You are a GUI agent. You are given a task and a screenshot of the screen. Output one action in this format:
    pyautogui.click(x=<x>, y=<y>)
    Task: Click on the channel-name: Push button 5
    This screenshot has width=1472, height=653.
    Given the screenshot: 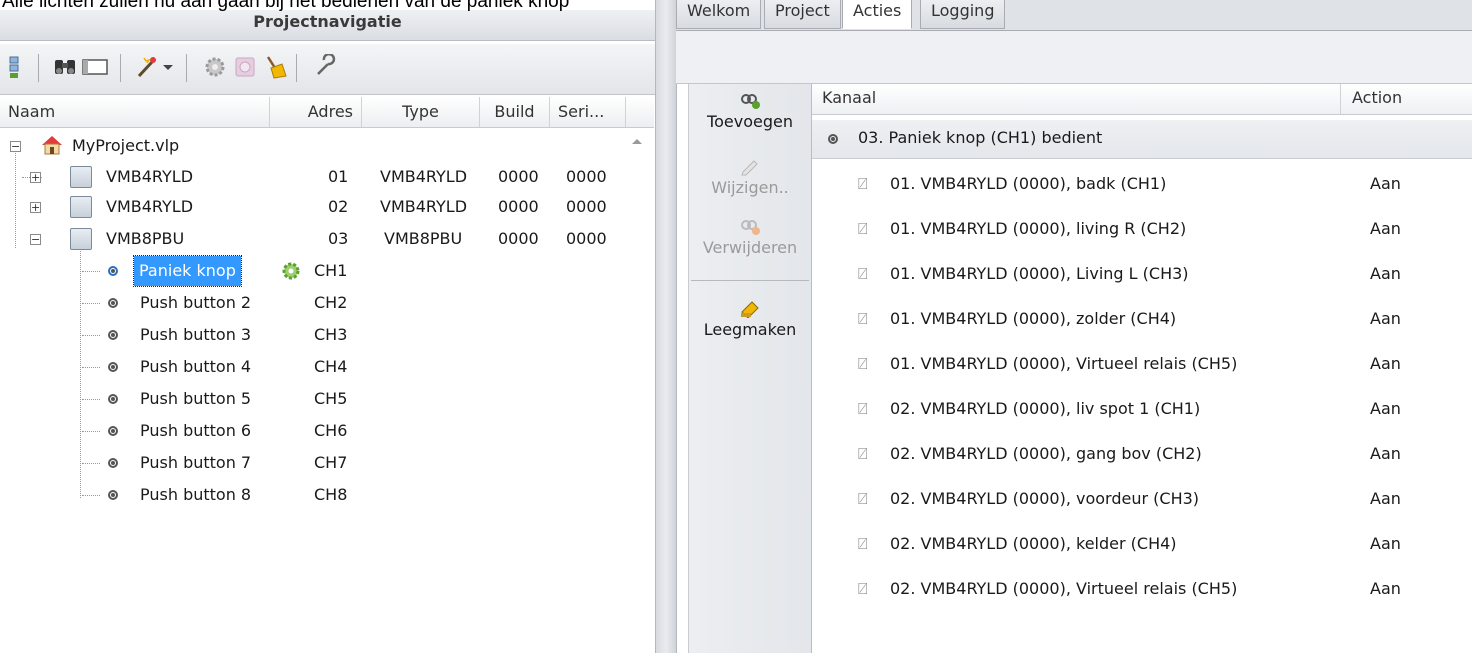 What is the action you would take?
    pyautogui.click(x=196, y=398)
    